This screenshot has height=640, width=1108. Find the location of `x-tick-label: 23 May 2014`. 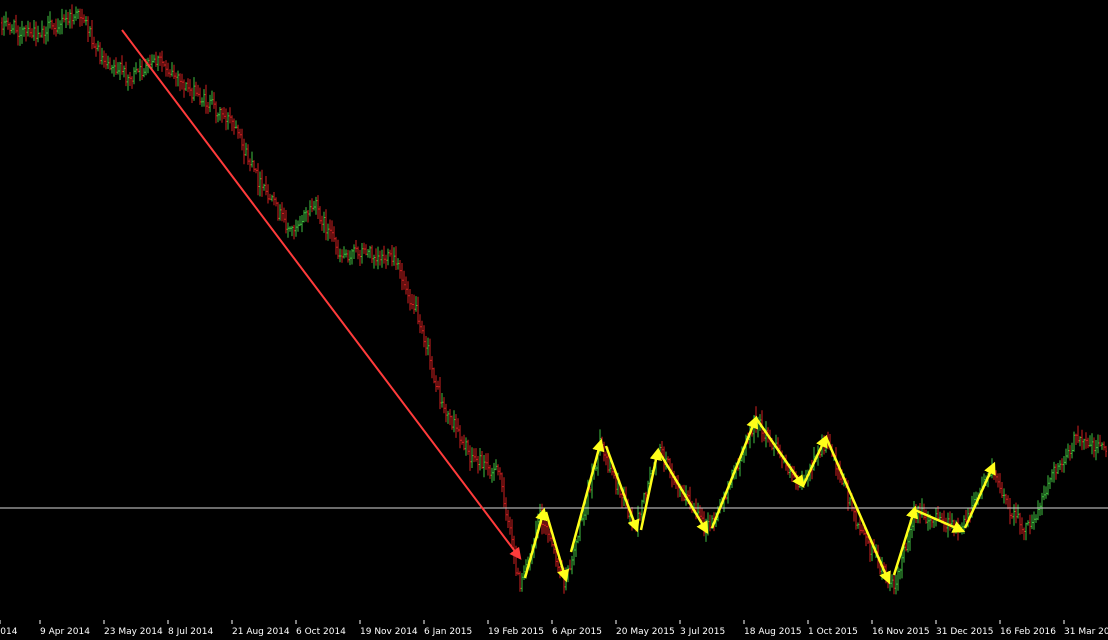

x-tick-label: 23 May 2014 is located at coordinates (133, 632).